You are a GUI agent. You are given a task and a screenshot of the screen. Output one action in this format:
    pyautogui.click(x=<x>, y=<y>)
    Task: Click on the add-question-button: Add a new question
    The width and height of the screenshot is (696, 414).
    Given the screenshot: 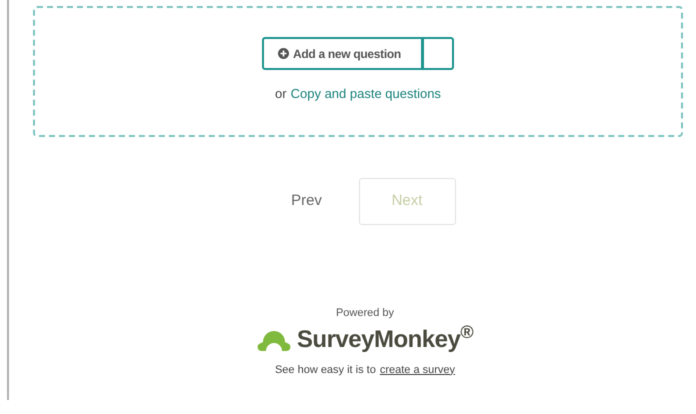 What is the action you would take?
    pyautogui.click(x=358, y=53)
    